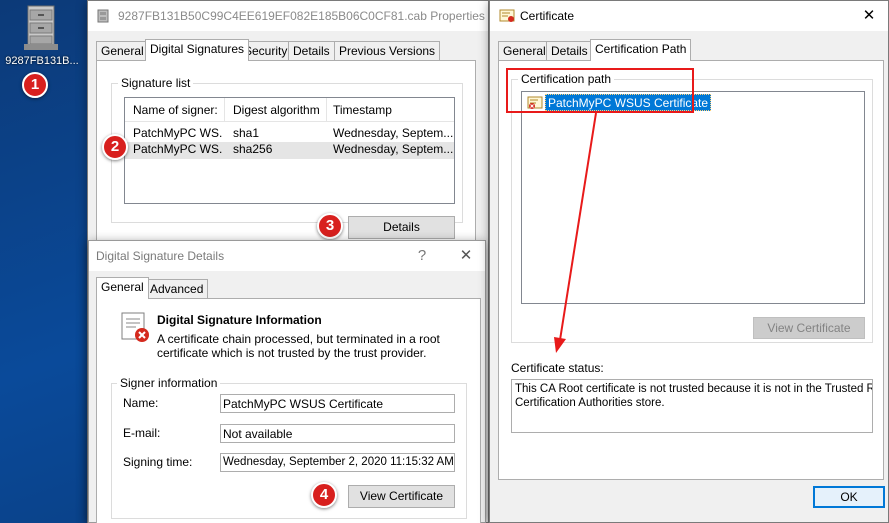 This screenshot has height=523, width=889. What do you see at coordinates (122, 288) in the screenshot?
I see `tab-general: General` at bounding box center [122, 288].